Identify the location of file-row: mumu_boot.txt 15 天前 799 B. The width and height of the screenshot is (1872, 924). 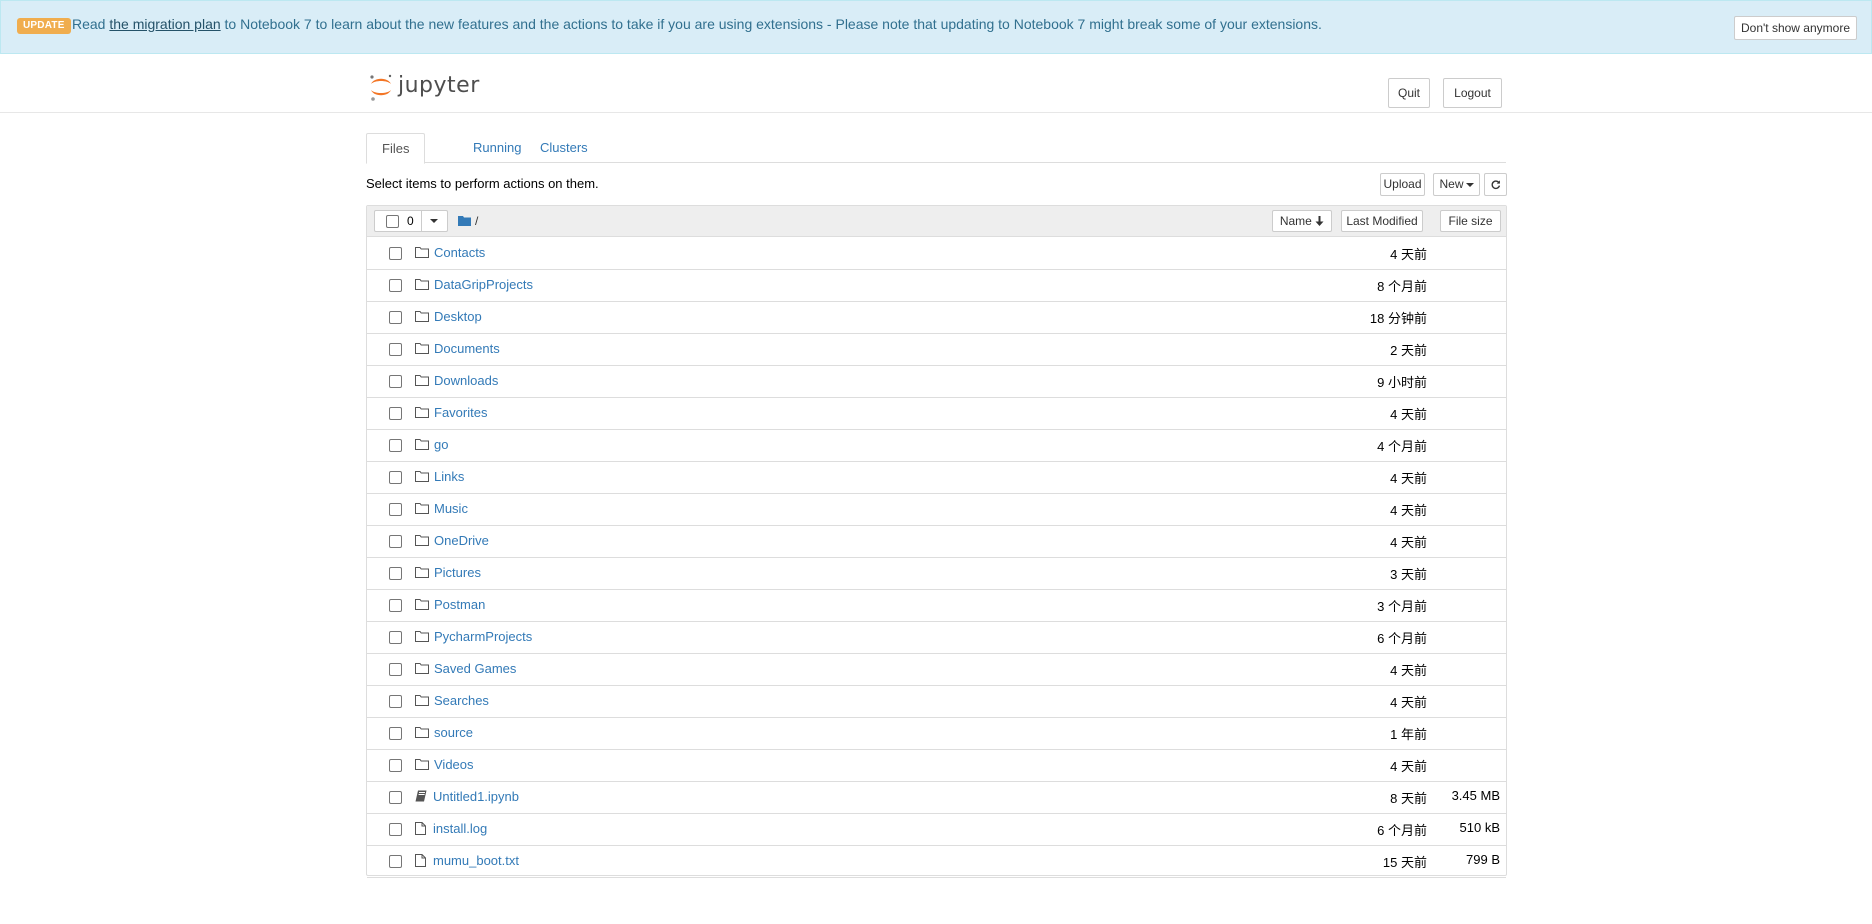
(936, 861).